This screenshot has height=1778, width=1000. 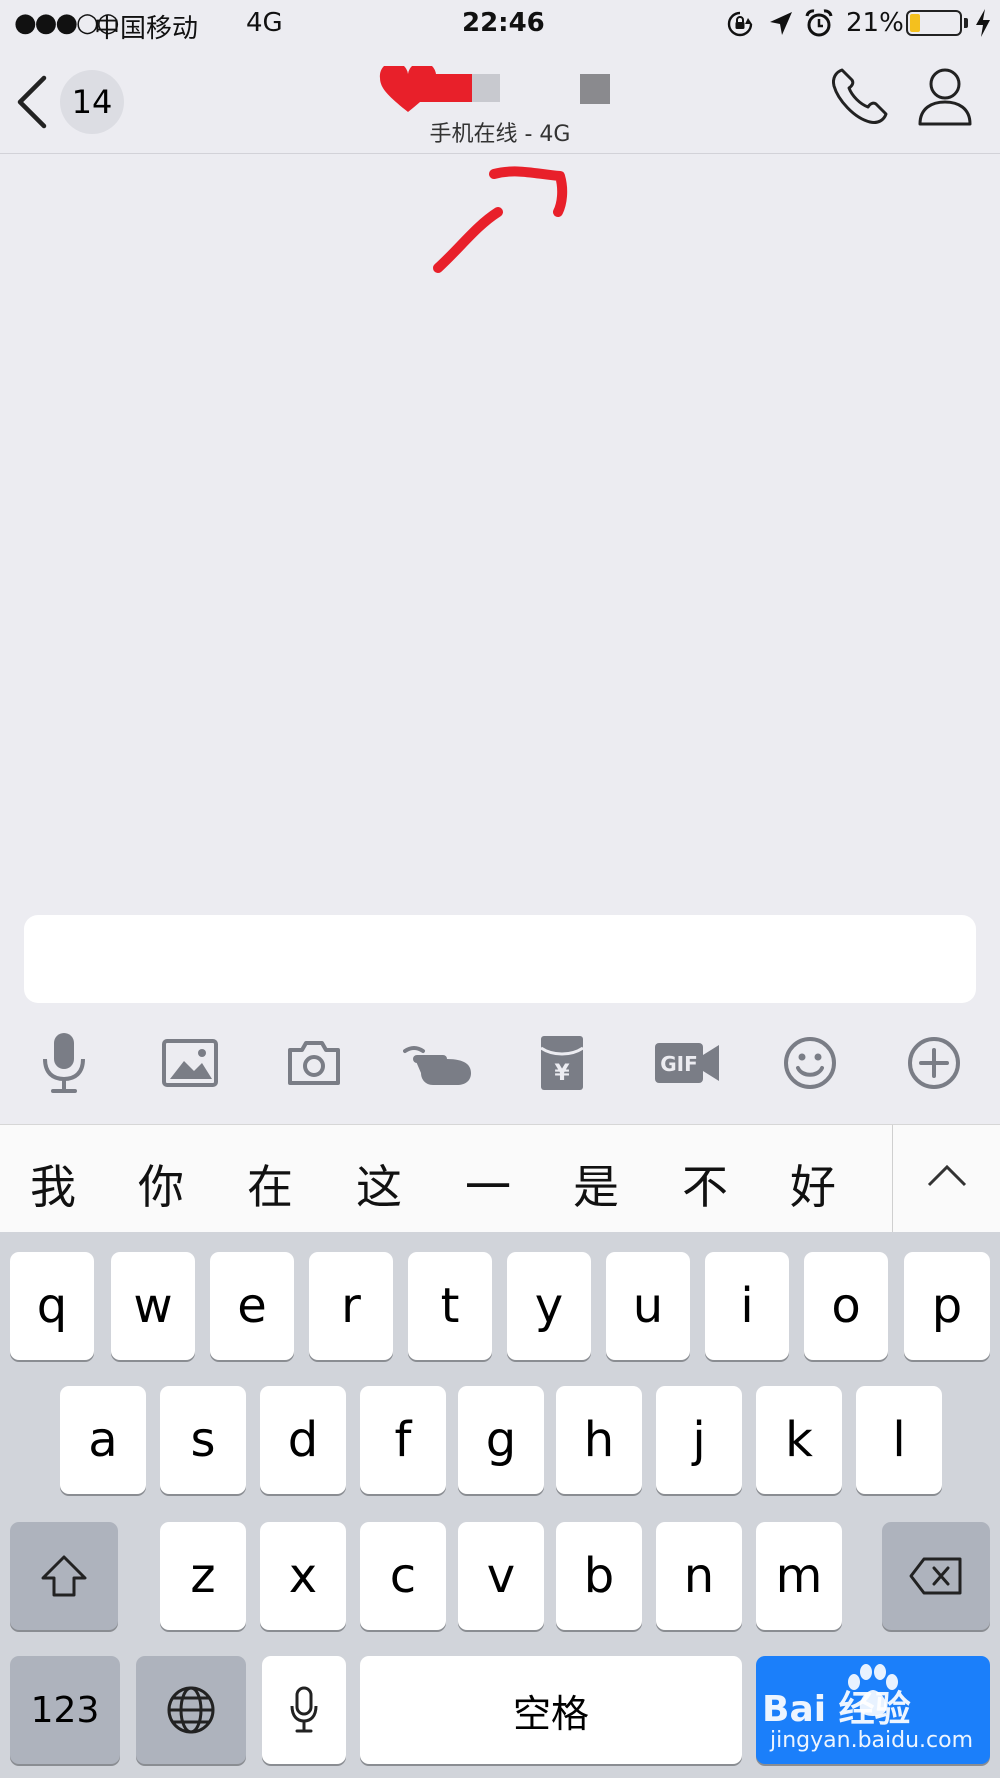 What do you see at coordinates (403, 1576) in the screenshot?
I see `key-c: c` at bounding box center [403, 1576].